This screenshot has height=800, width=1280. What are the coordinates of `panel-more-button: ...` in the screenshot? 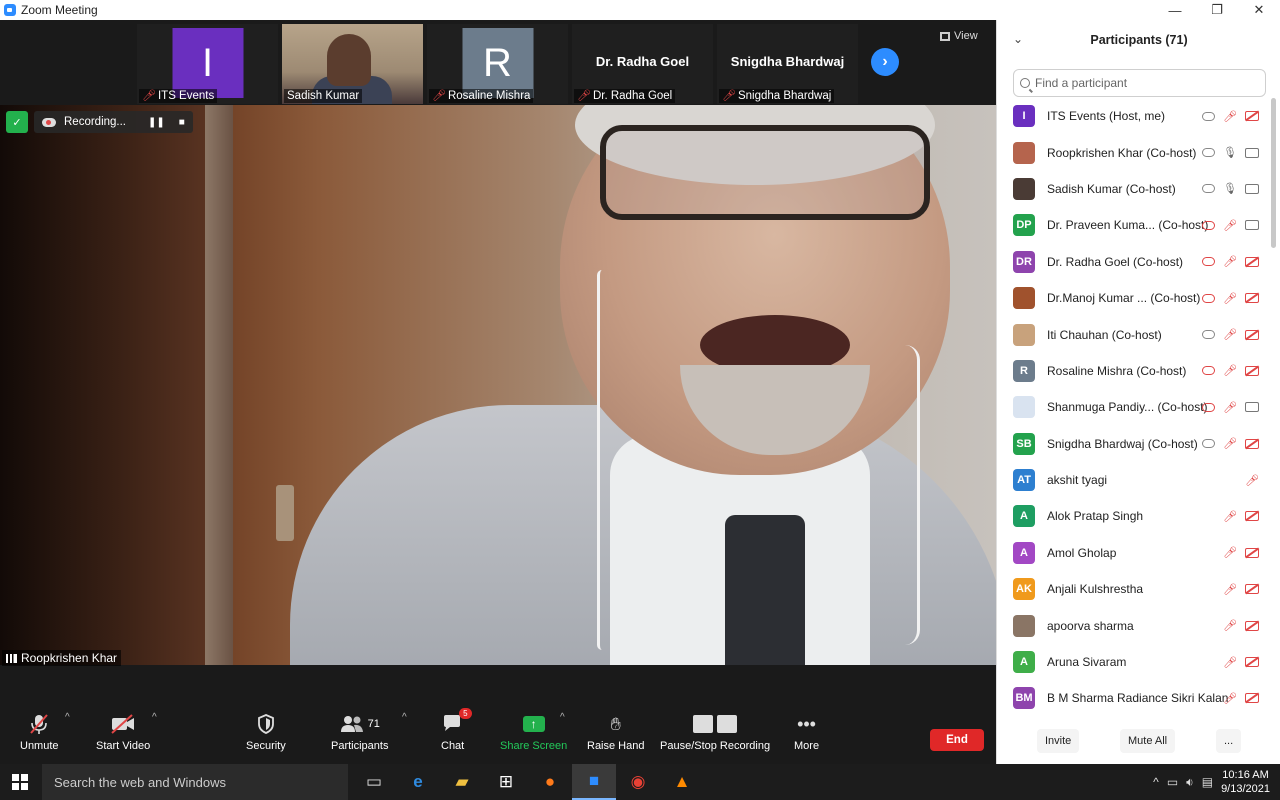 It's located at (1229, 741).